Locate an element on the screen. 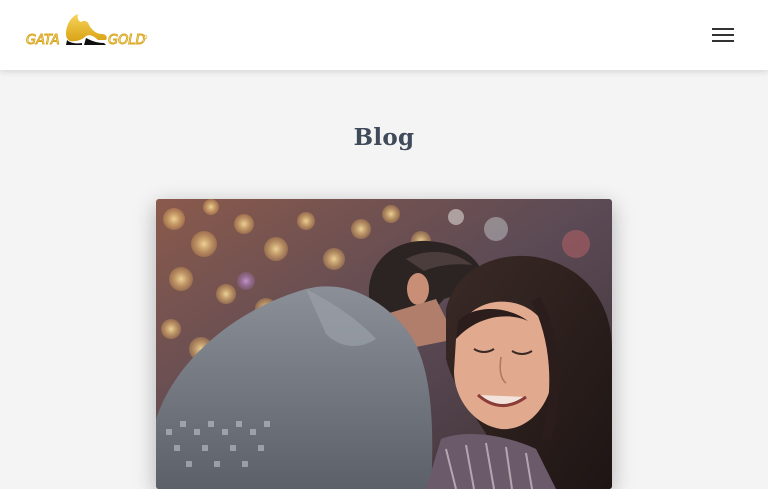  menu-bar-bottom is located at coordinates (723, 41).